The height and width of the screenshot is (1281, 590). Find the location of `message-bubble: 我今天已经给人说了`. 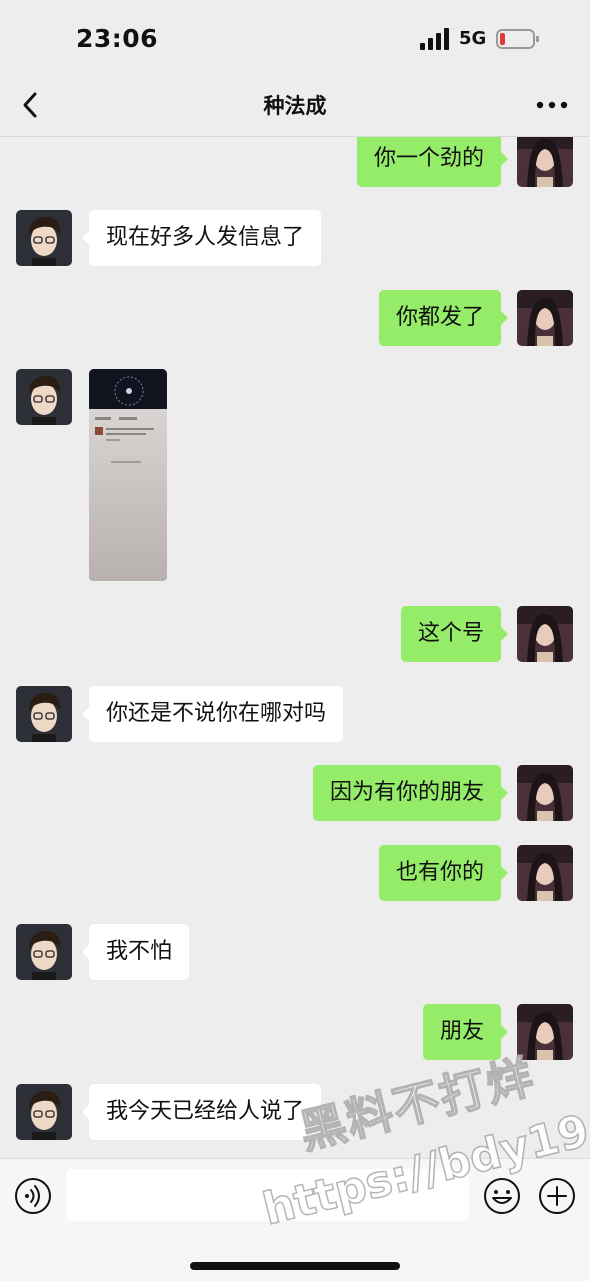

message-bubble: 我今天已经给人说了 is located at coordinates (201, 1112).